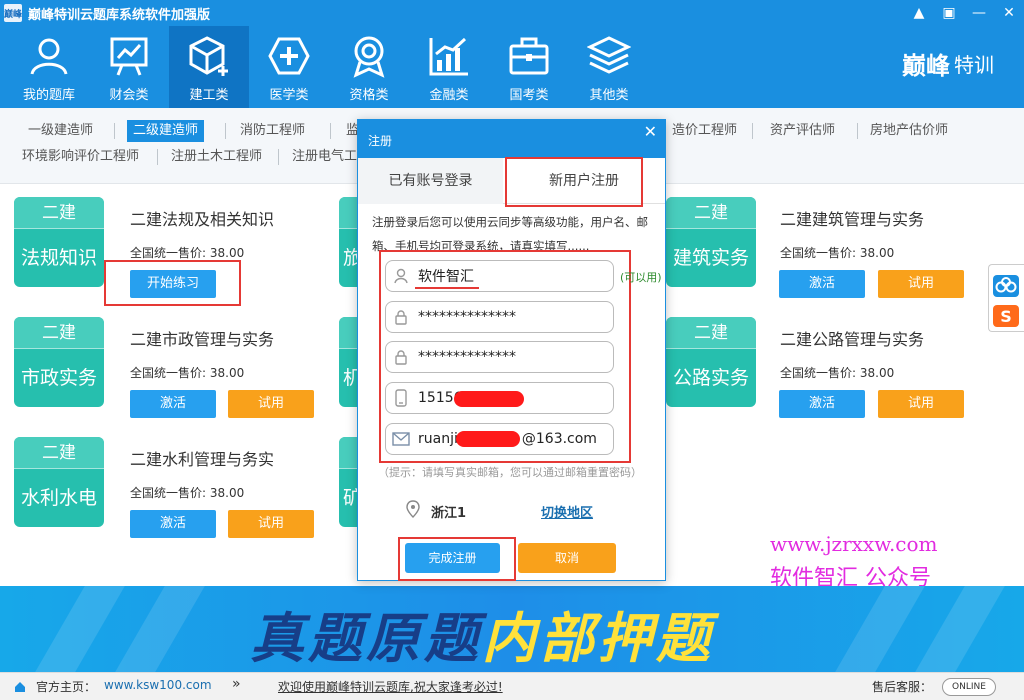 The width and height of the screenshot is (1024, 700). What do you see at coordinates (704, 131) in the screenshot?
I see `tab-cost-engineer: 造价工程师` at bounding box center [704, 131].